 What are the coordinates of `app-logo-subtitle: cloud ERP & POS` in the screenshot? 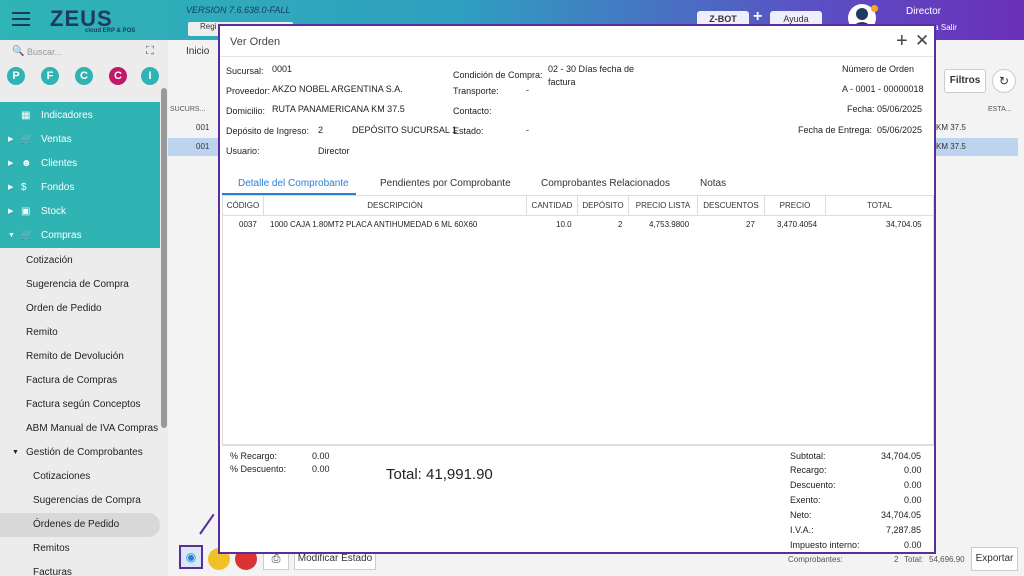 It's located at (110, 31).